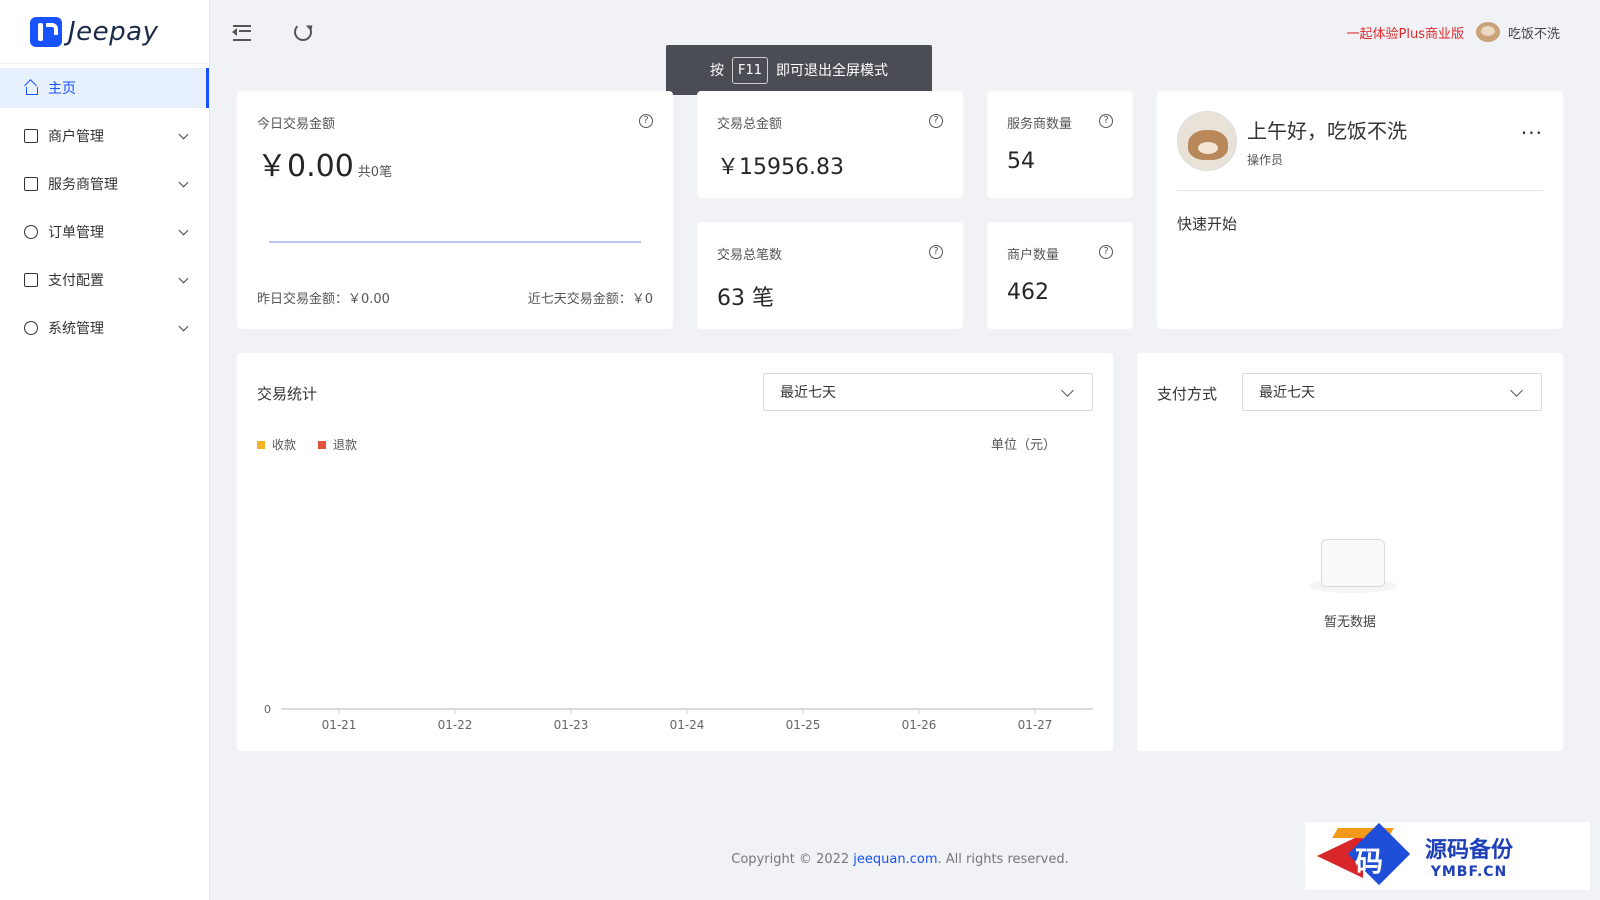  I want to click on total-count-card: 交易总笔数 ? 63 笔, so click(830, 275).